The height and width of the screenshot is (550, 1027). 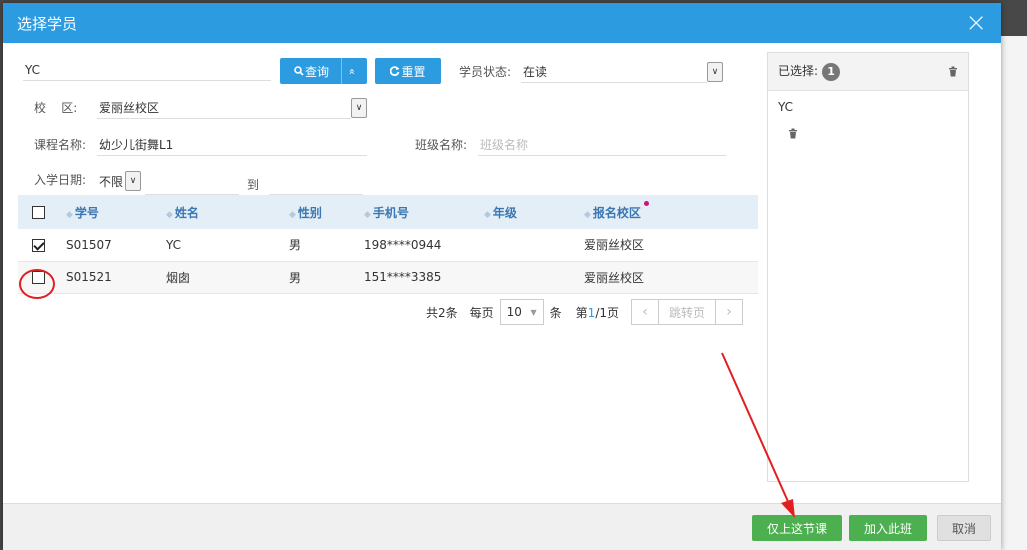 I want to click on annotation-arrow-line, so click(x=756, y=429).